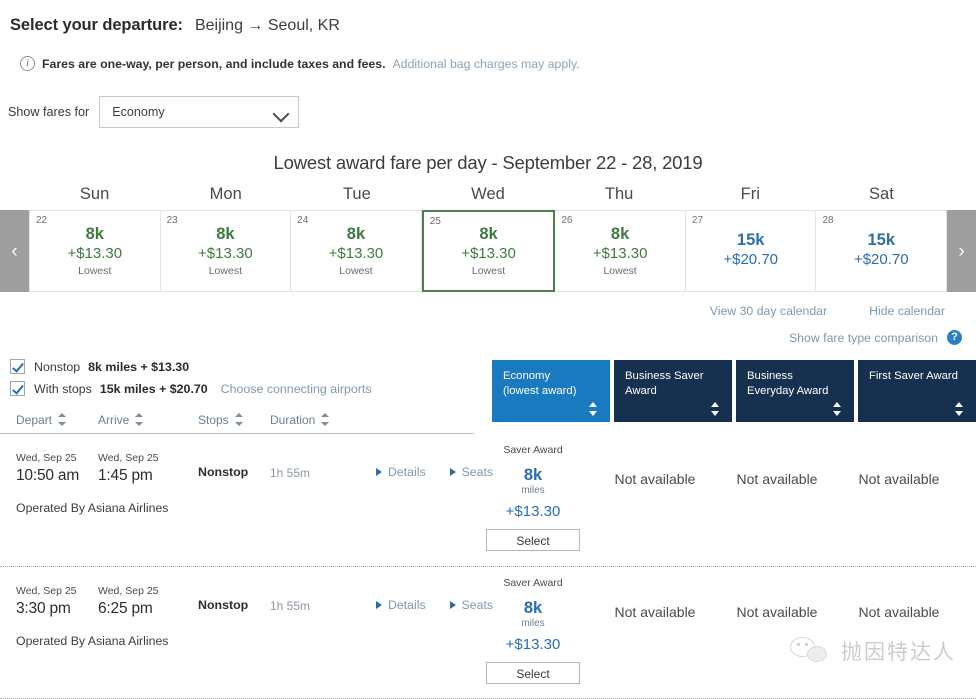 The image size is (976, 699). I want to click on sort-depart: Depart, so click(57, 420).